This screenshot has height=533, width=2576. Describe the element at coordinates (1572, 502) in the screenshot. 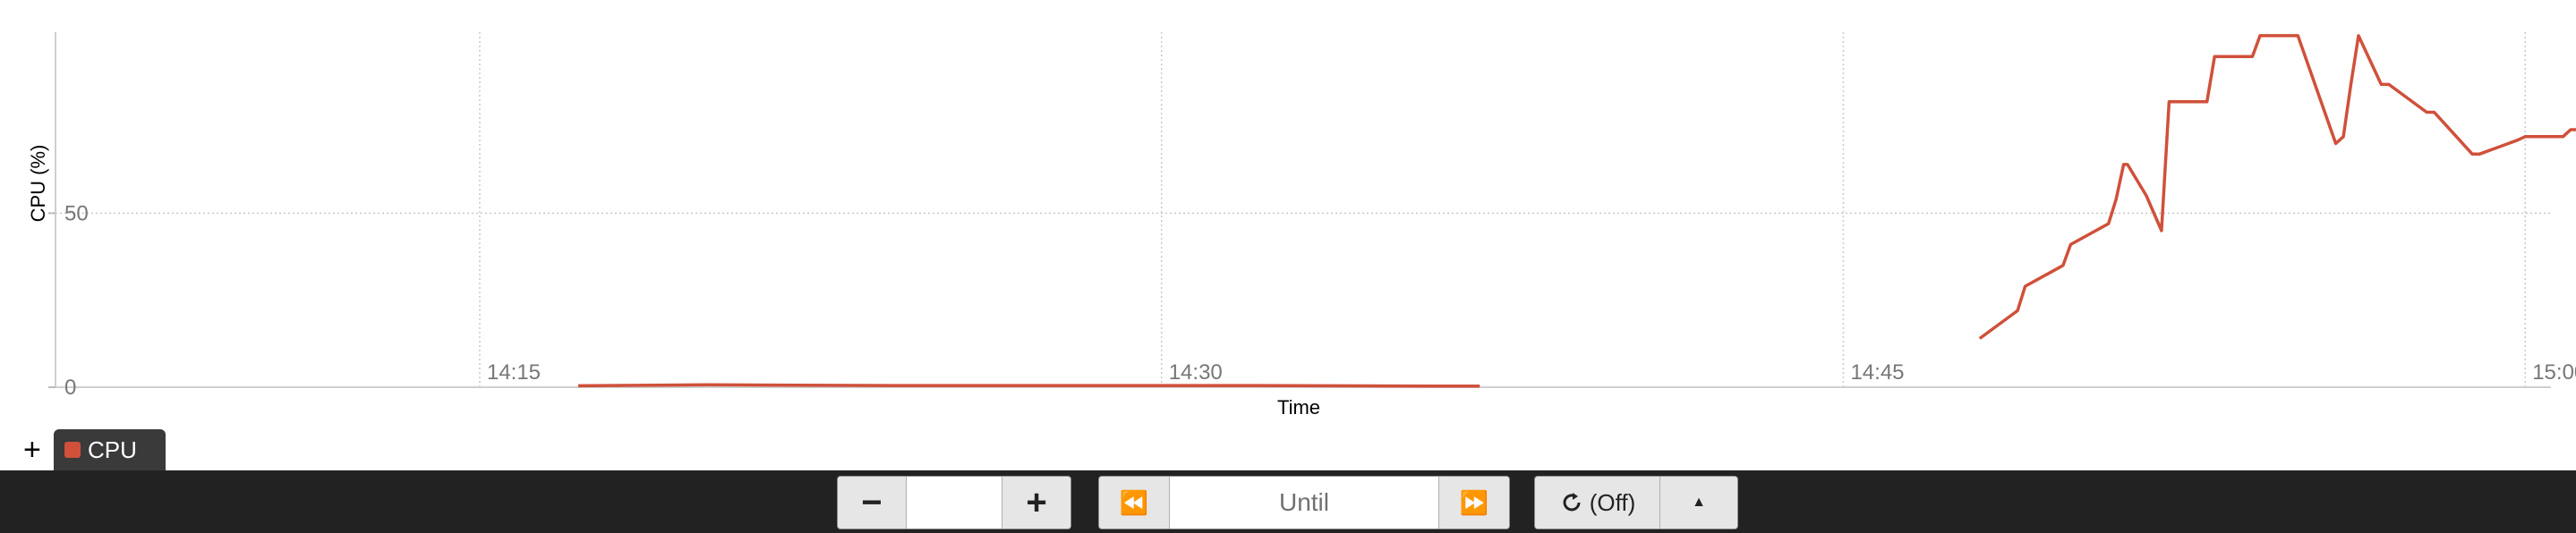

I see `refresh-icon` at that location.